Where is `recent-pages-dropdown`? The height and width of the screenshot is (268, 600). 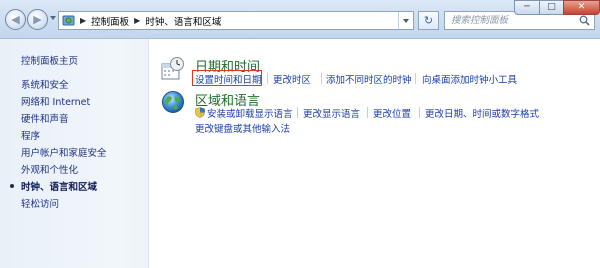
recent-pages-dropdown is located at coordinates (53, 18).